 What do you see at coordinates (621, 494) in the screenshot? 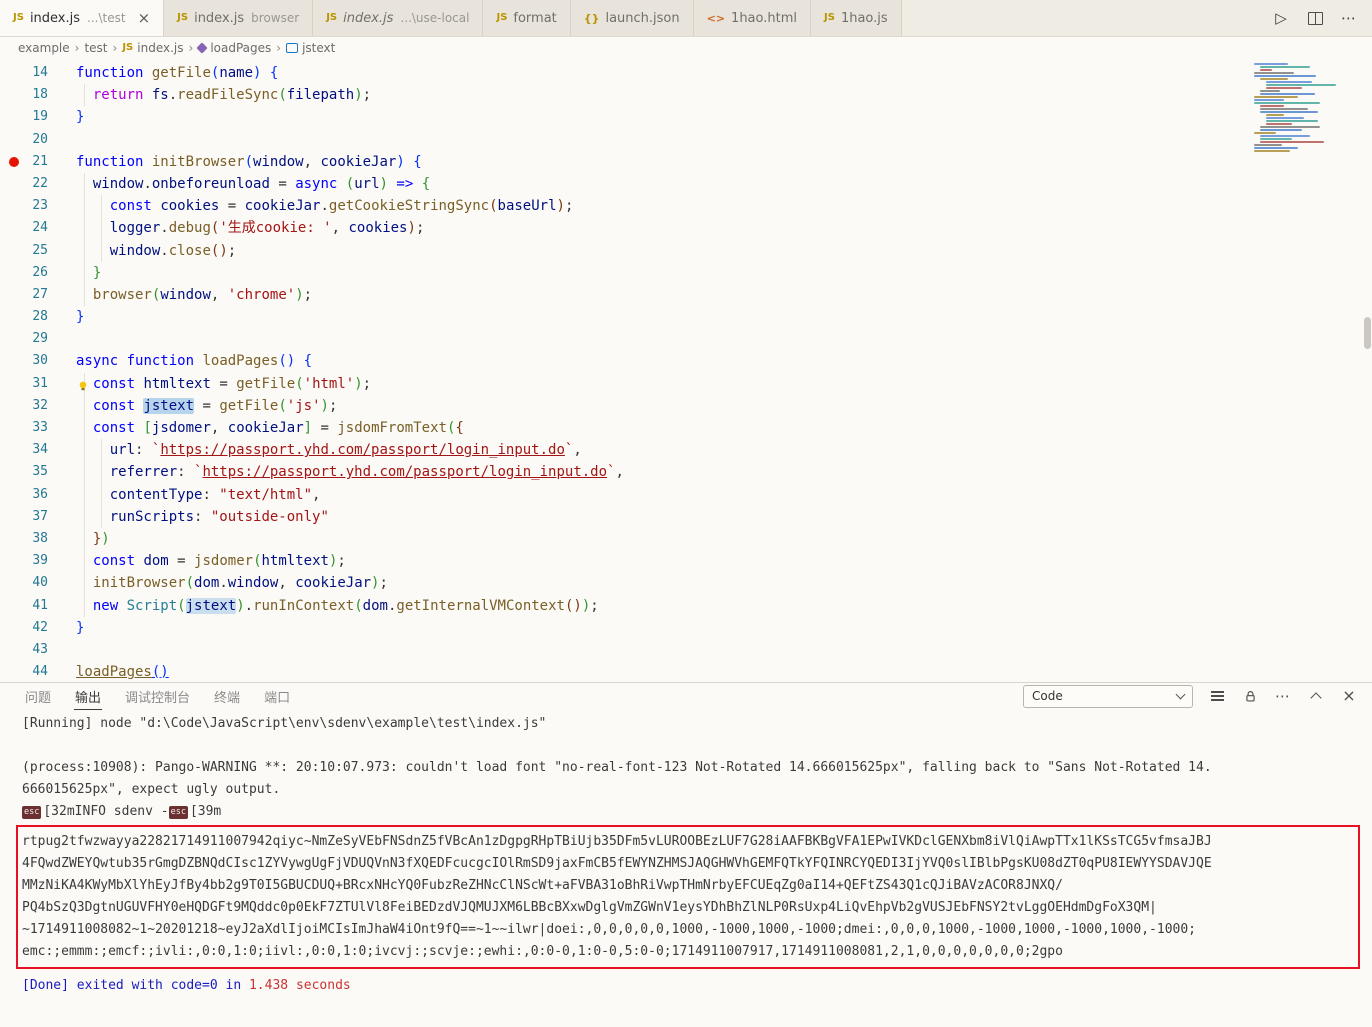
I see `code-line-36: 36 contentType: "text/html",` at bounding box center [621, 494].